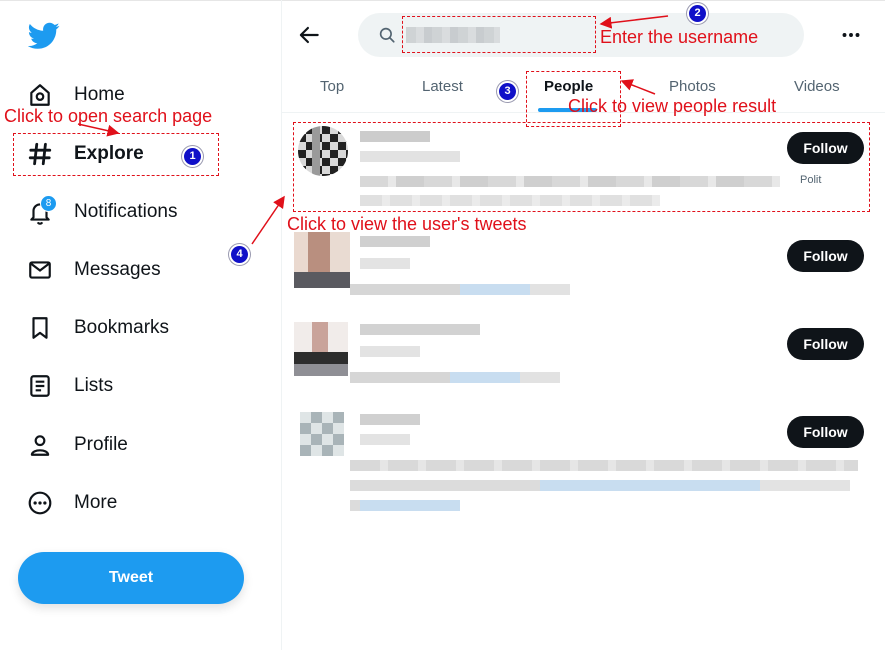  I want to click on sidebar-item-lists: Lists, so click(67, 386).